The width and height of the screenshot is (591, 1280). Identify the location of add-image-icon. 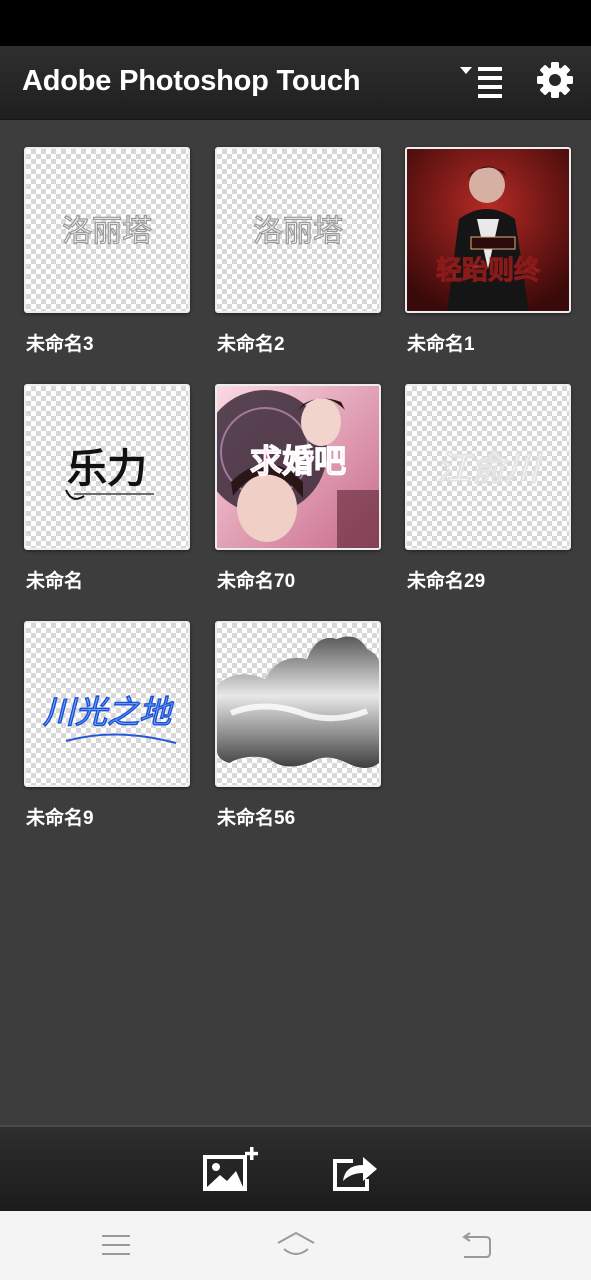
(231, 1171).